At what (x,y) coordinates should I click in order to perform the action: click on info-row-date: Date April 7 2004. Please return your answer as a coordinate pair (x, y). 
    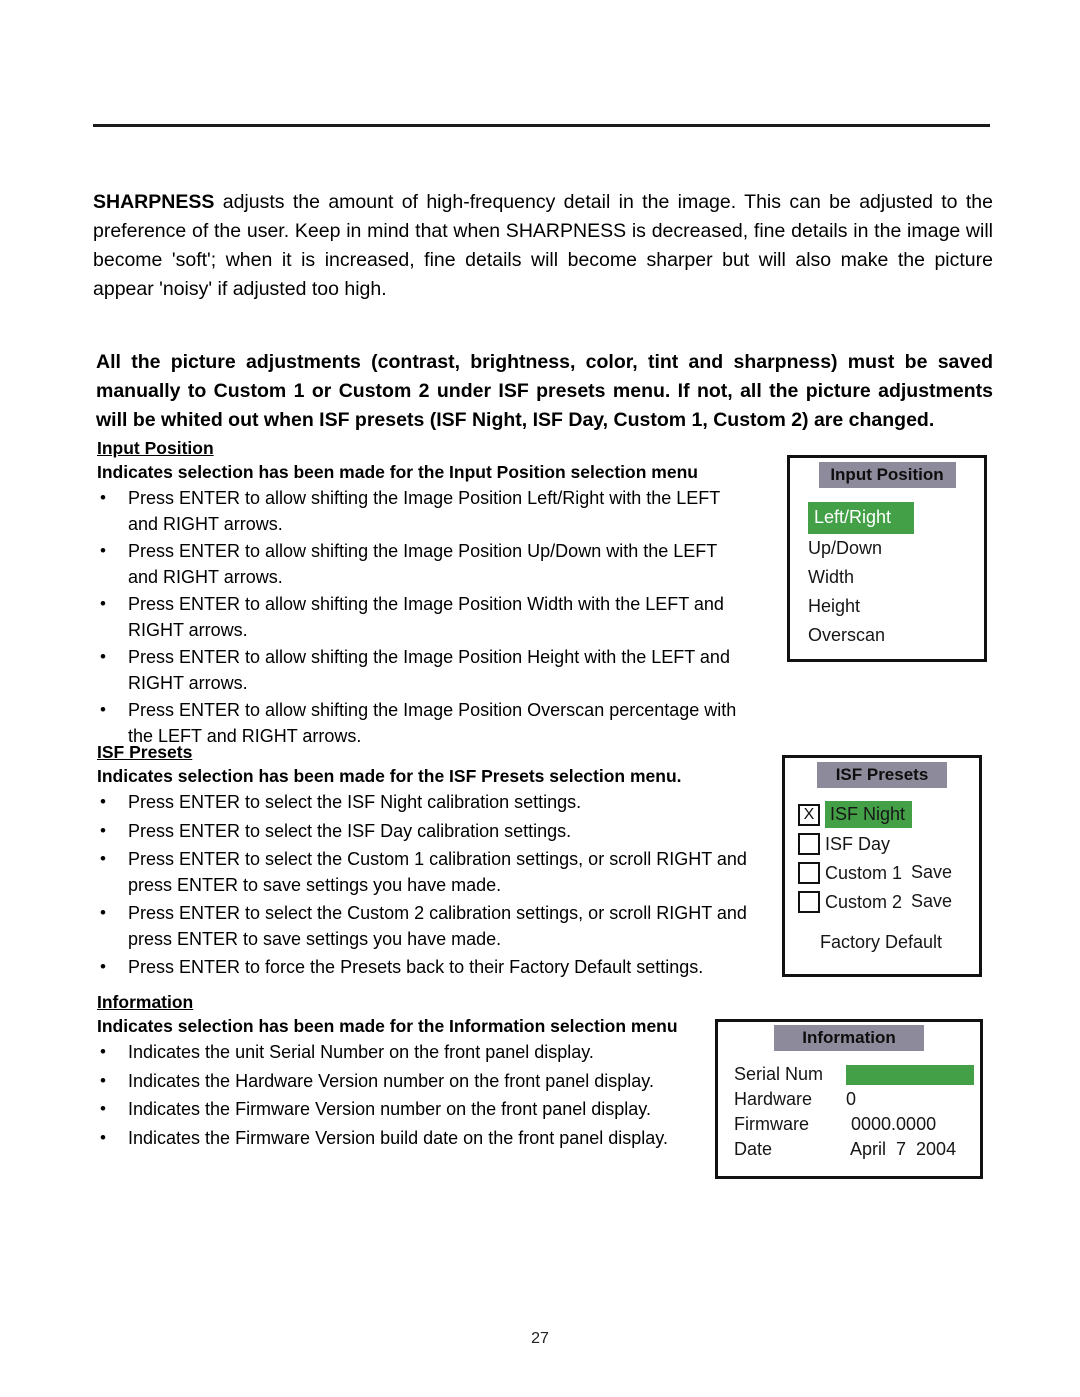
    Looking at the image, I should click on (857, 1149).